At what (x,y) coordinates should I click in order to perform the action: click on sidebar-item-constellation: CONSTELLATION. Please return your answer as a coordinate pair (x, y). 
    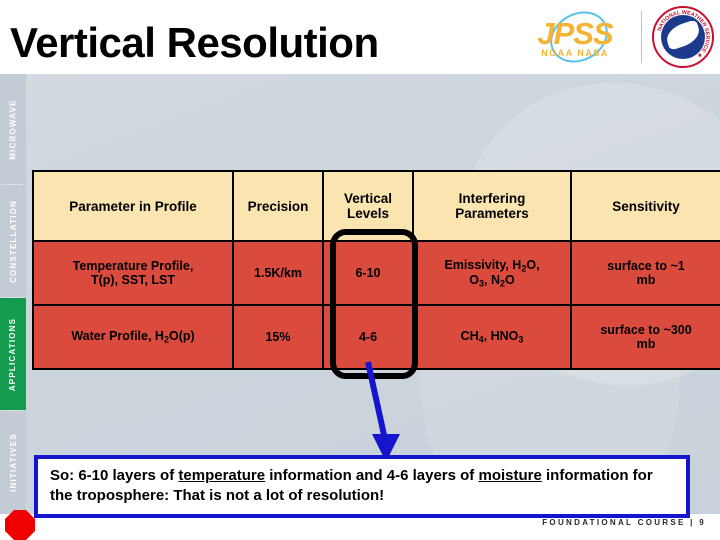
    Looking at the image, I should click on (13, 241).